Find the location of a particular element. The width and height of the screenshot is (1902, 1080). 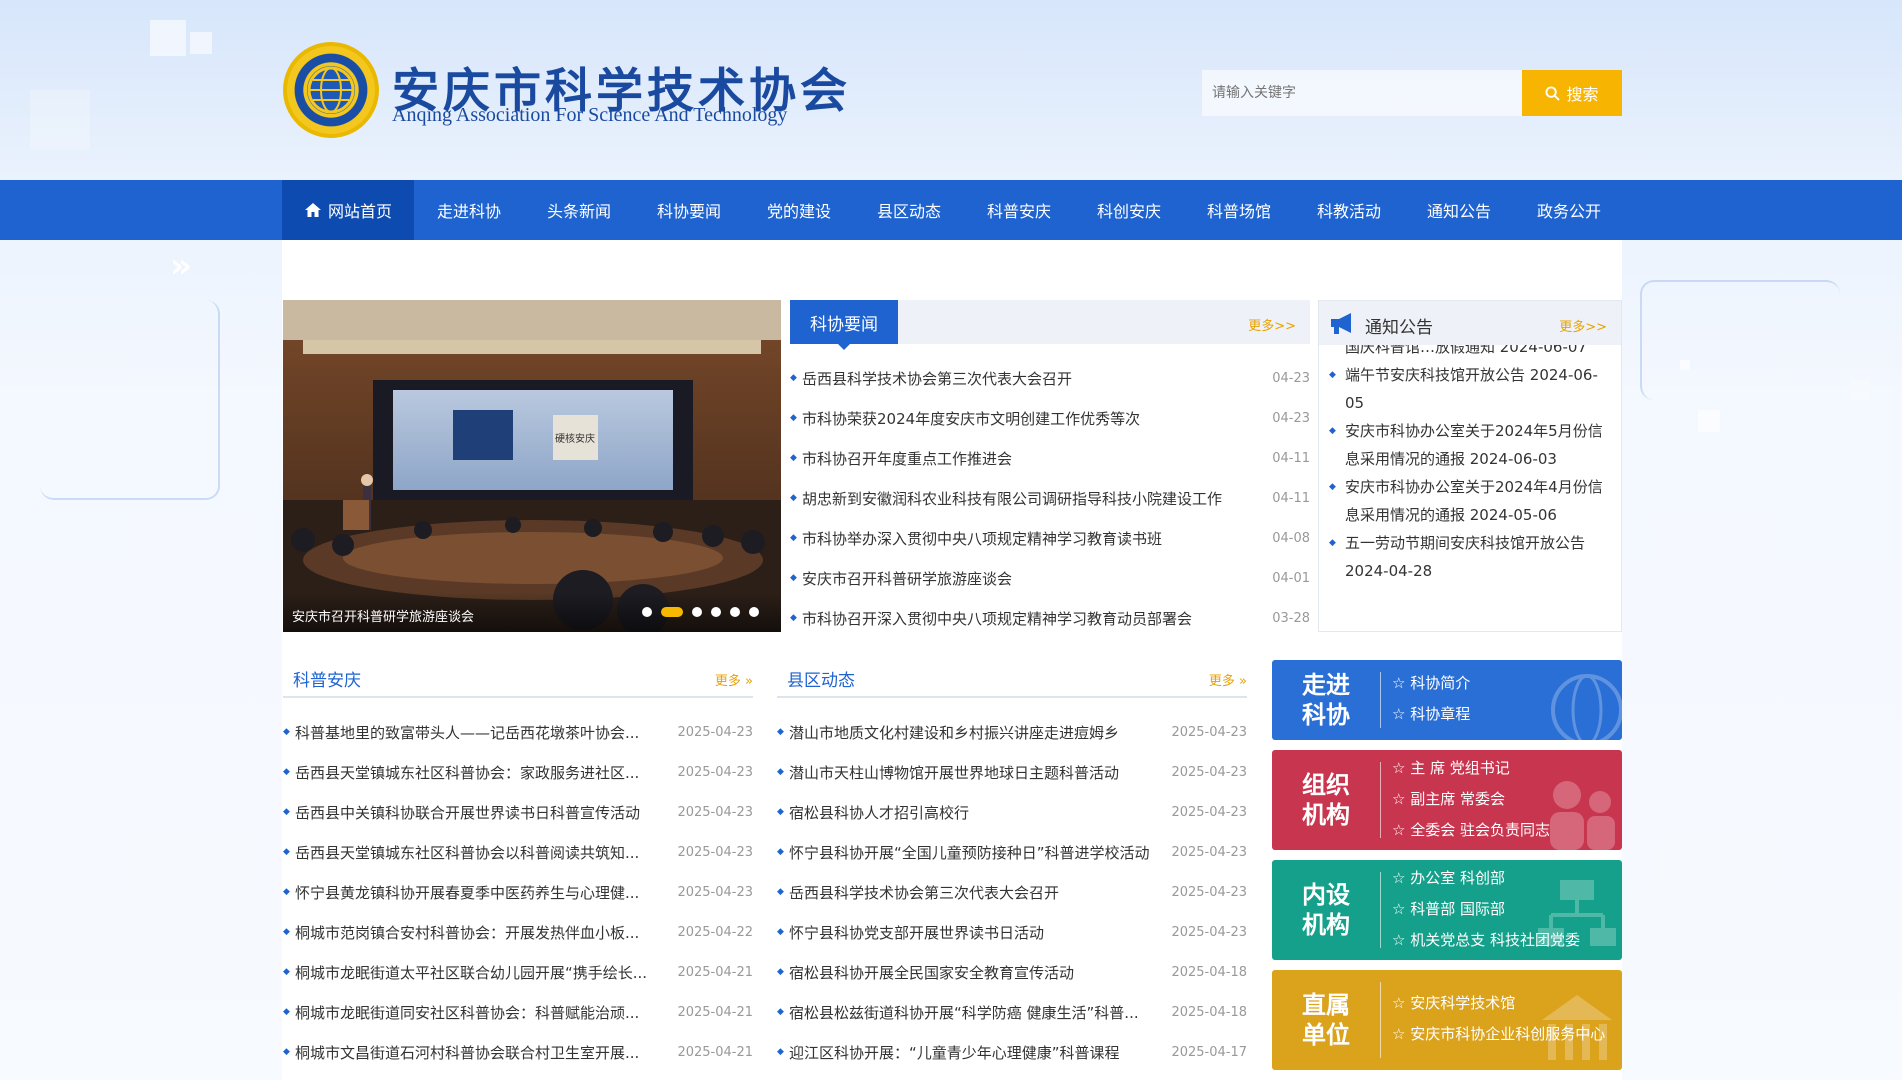

carousel-photo: 硬核安庆 is located at coordinates (532, 466).